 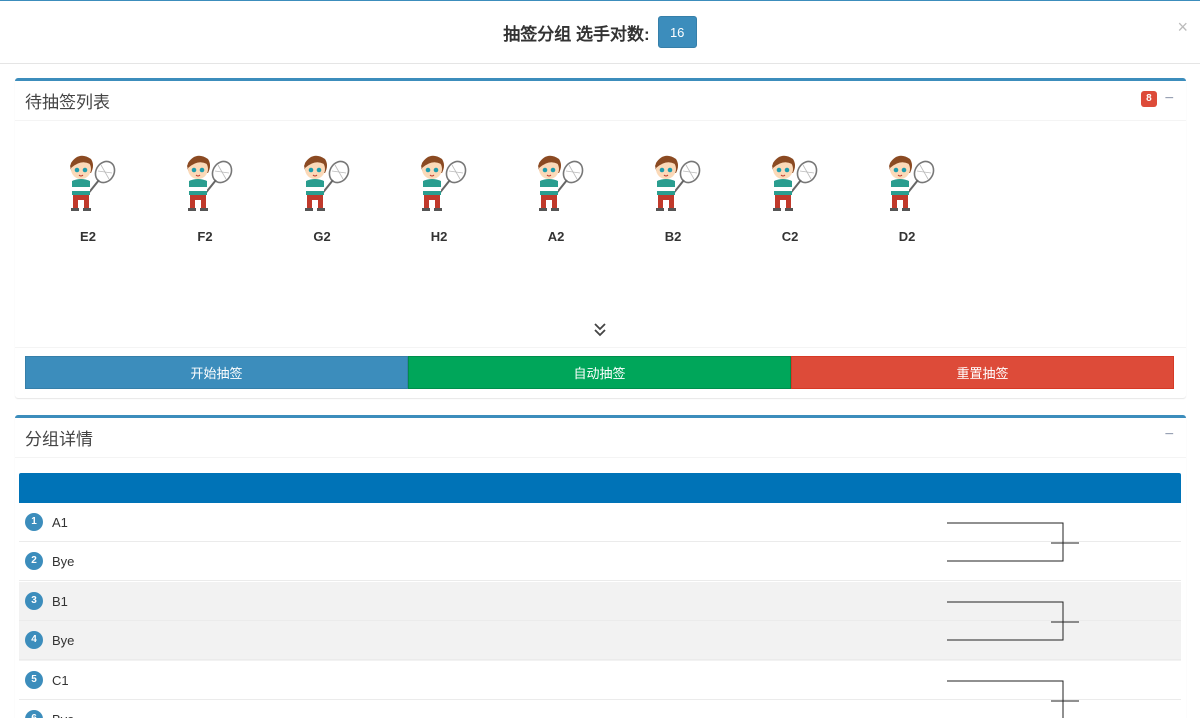 What do you see at coordinates (600, 621) in the screenshot?
I see `bracket-match: 3 B1 4 Bye` at bounding box center [600, 621].